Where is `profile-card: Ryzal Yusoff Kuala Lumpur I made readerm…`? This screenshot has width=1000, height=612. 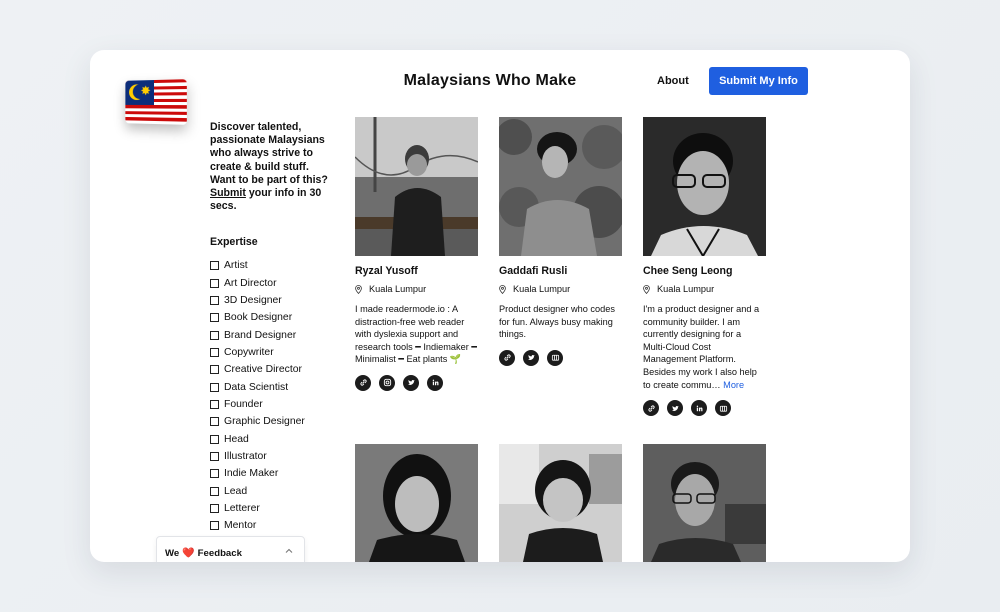 profile-card: Ryzal Yusoff Kuala Lumpur I made readerm… is located at coordinates (416, 254).